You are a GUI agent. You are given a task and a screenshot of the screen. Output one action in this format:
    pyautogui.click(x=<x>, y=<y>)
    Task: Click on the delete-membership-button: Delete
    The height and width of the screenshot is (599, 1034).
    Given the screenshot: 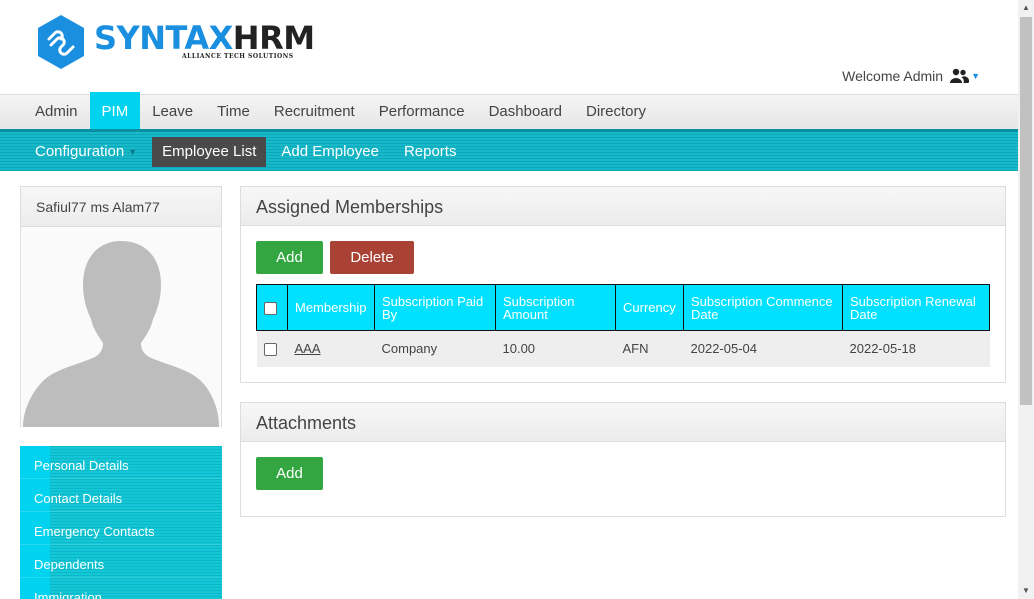 What is the action you would take?
    pyautogui.click(x=372, y=257)
    